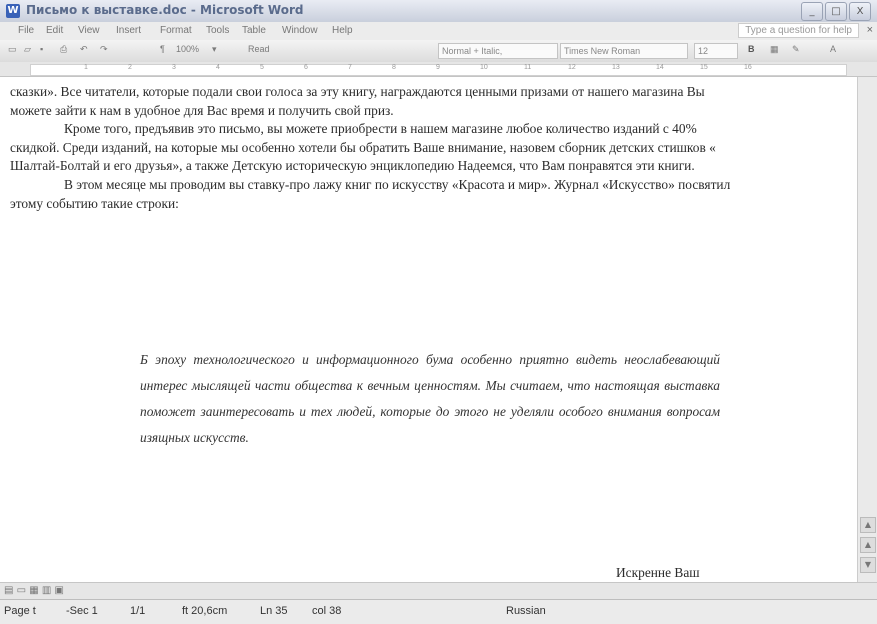 This screenshot has height=624, width=877. I want to click on ruler-number: 14, so click(660, 67).